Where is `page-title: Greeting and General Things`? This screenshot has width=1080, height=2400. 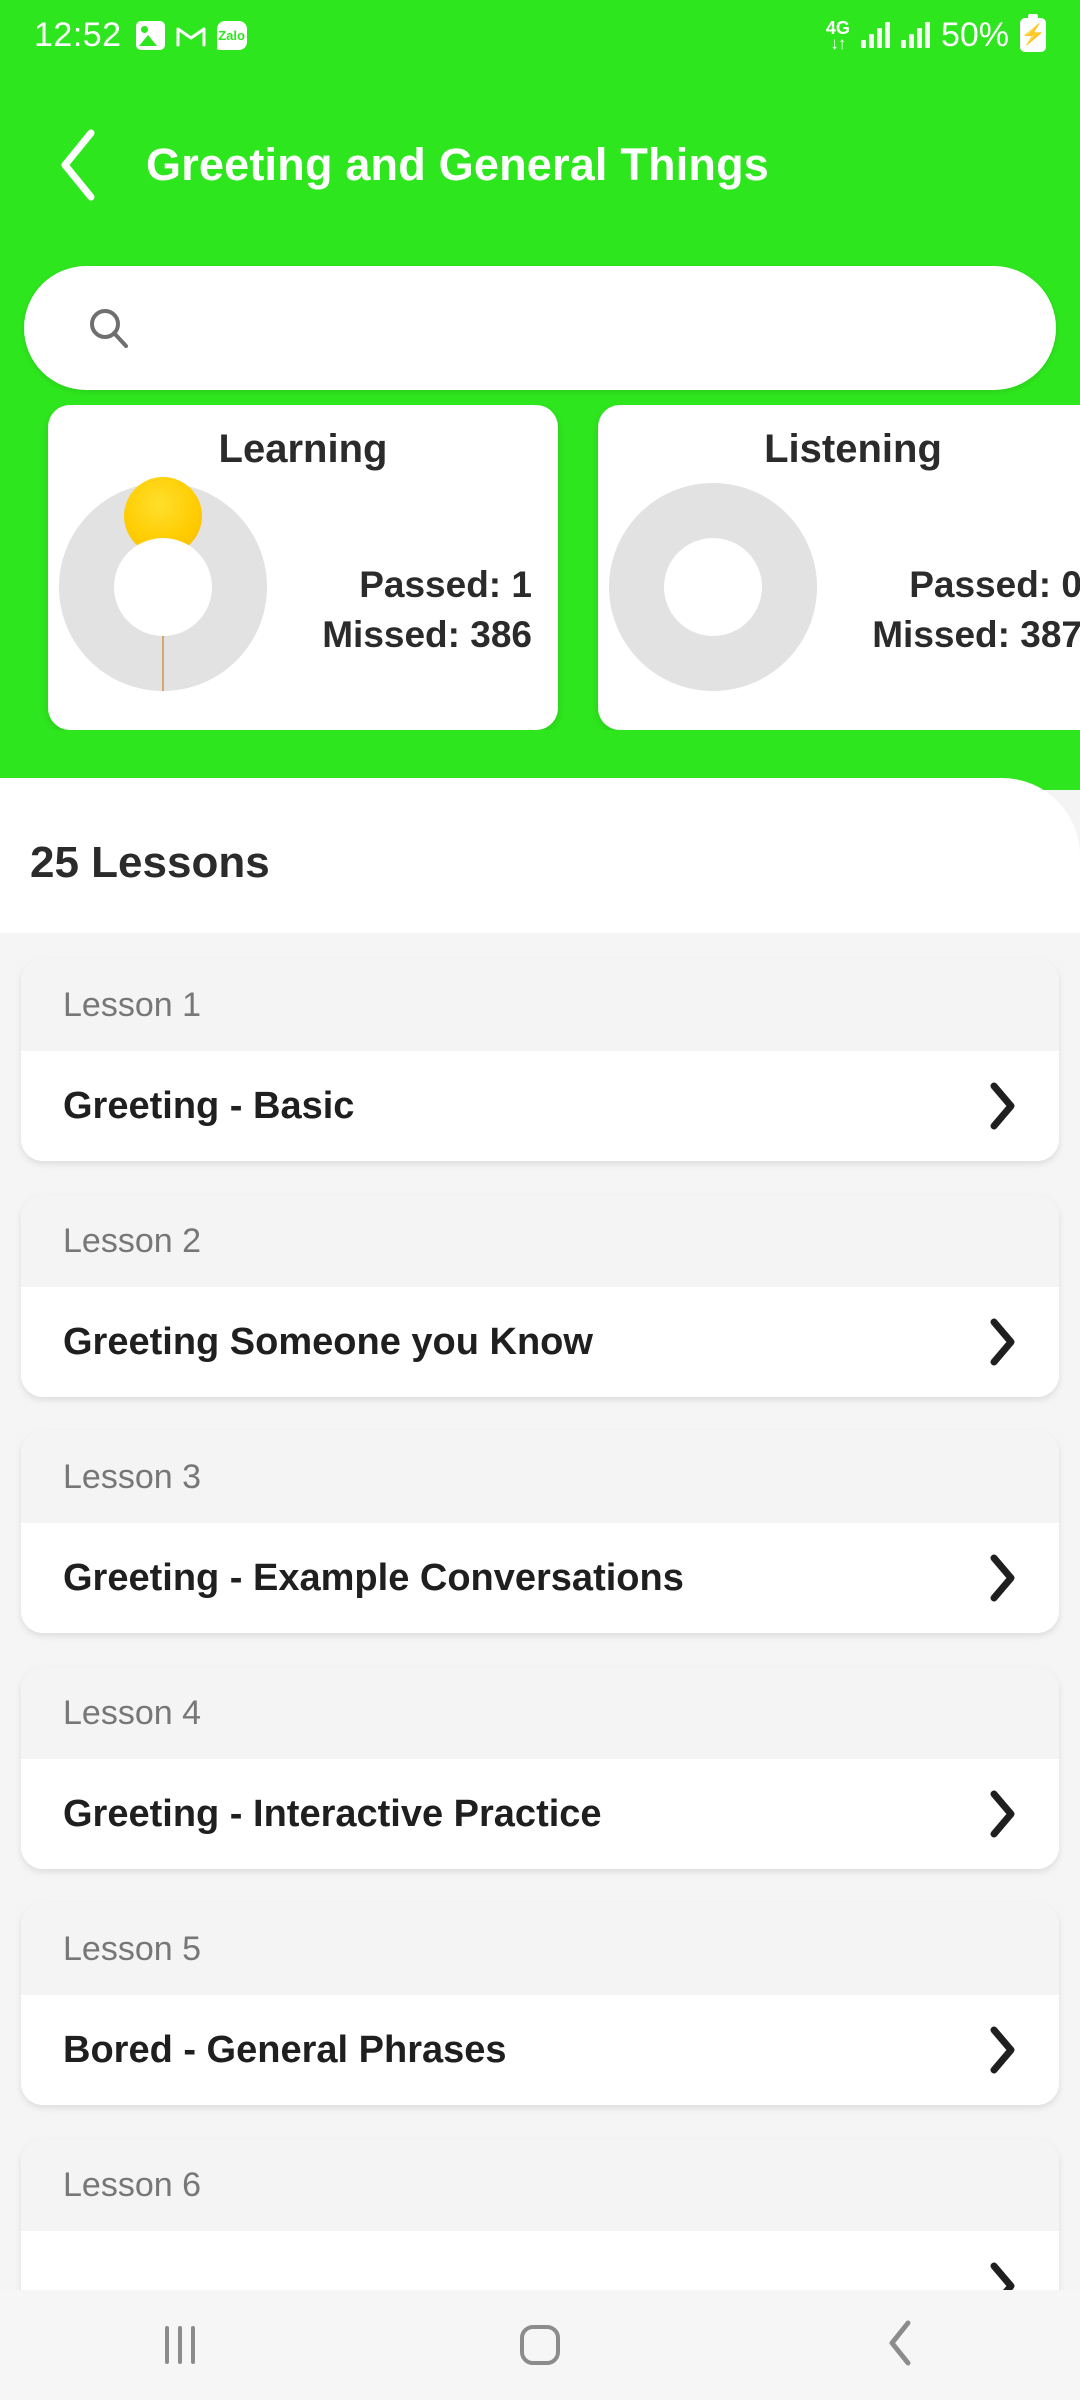
page-title: Greeting and General Things is located at coordinates (458, 164).